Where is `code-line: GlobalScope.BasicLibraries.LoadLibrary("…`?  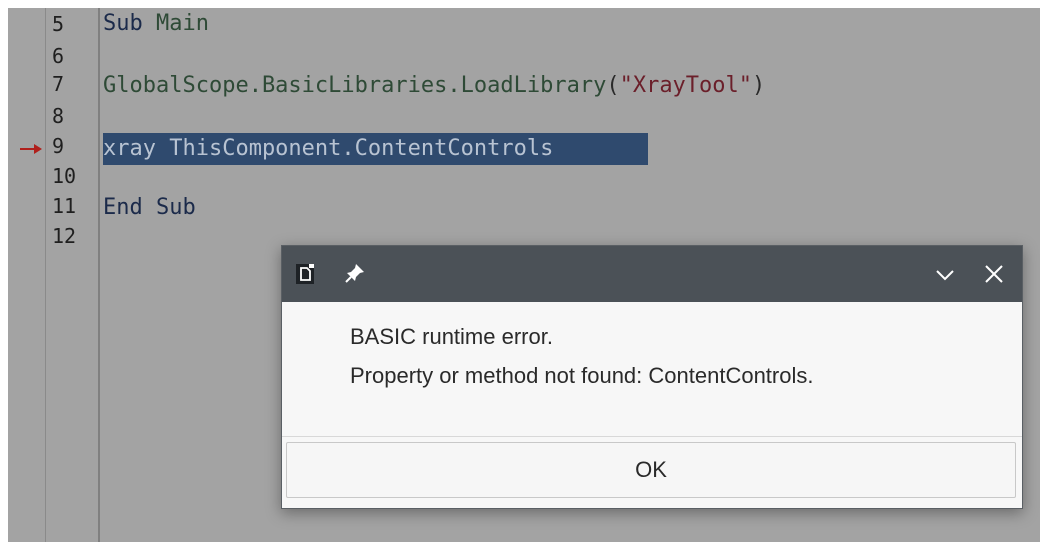 code-line: GlobalScope.BasicLibraries.LoadLibrary("… is located at coordinates (434, 86).